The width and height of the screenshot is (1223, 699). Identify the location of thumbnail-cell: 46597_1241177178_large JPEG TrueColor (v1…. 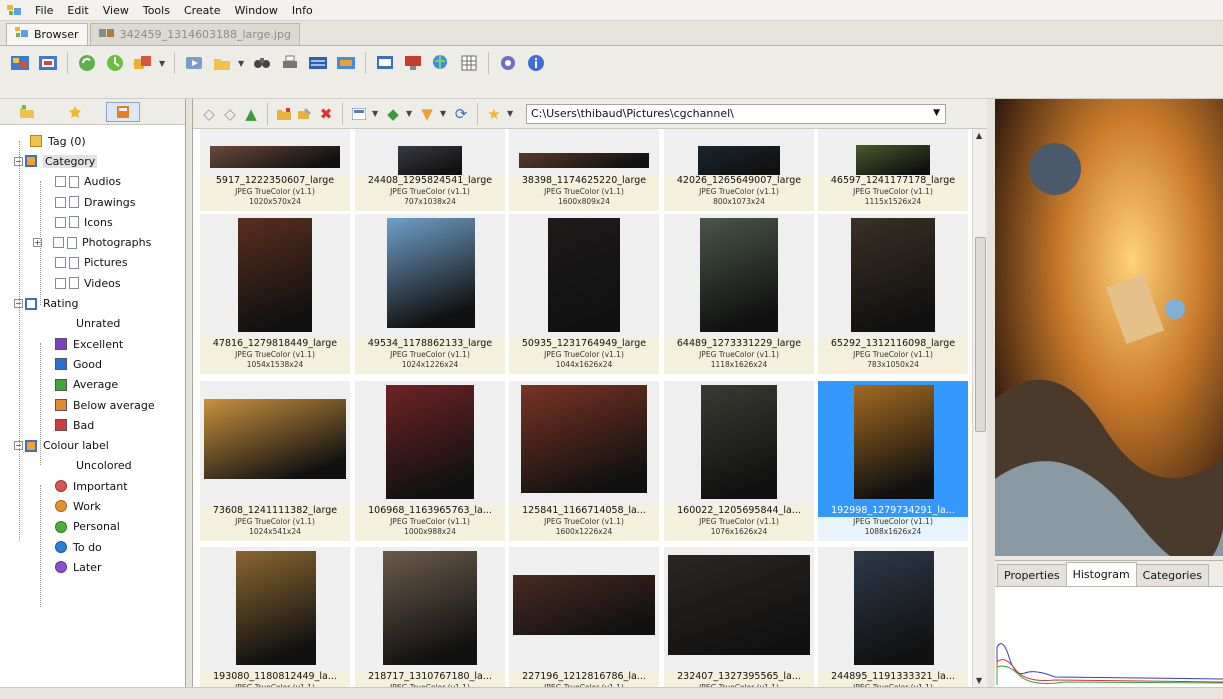
(893, 170).